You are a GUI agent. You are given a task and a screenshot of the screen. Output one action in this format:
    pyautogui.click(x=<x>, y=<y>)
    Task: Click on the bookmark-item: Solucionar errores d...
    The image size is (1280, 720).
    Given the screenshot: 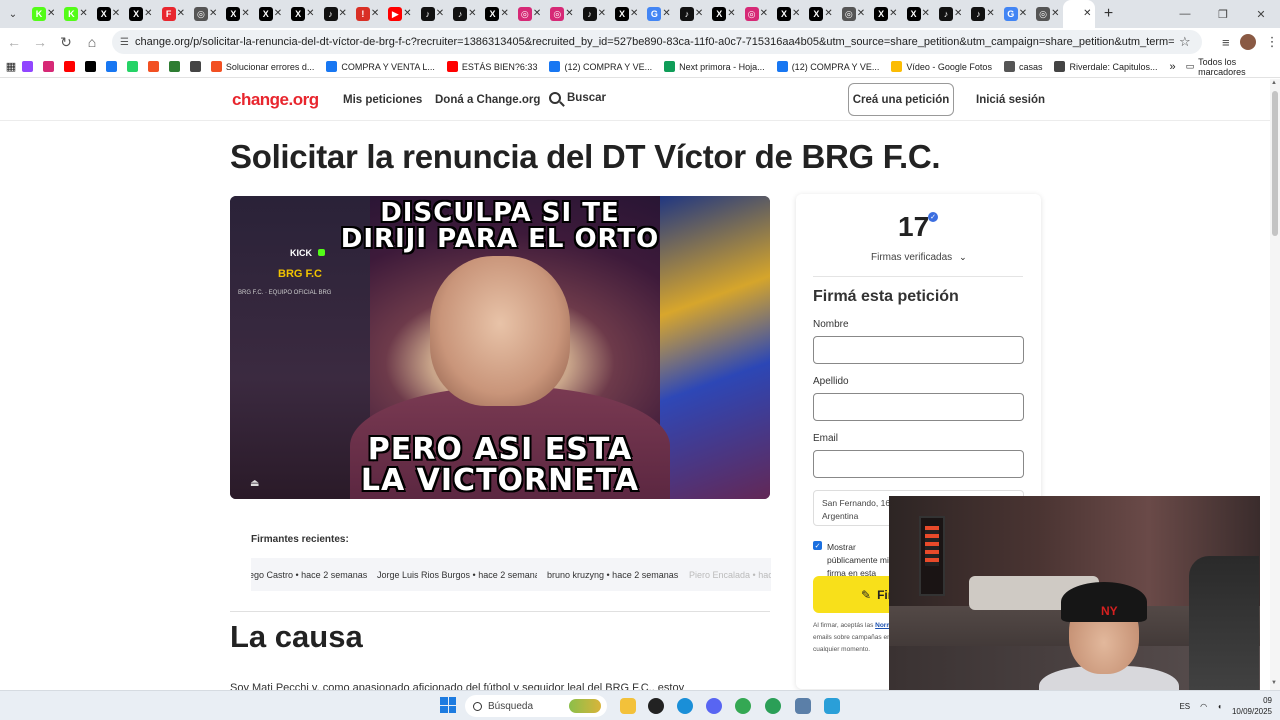 What is the action you would take?
    pyautogui.click(x=262, y=66)
    